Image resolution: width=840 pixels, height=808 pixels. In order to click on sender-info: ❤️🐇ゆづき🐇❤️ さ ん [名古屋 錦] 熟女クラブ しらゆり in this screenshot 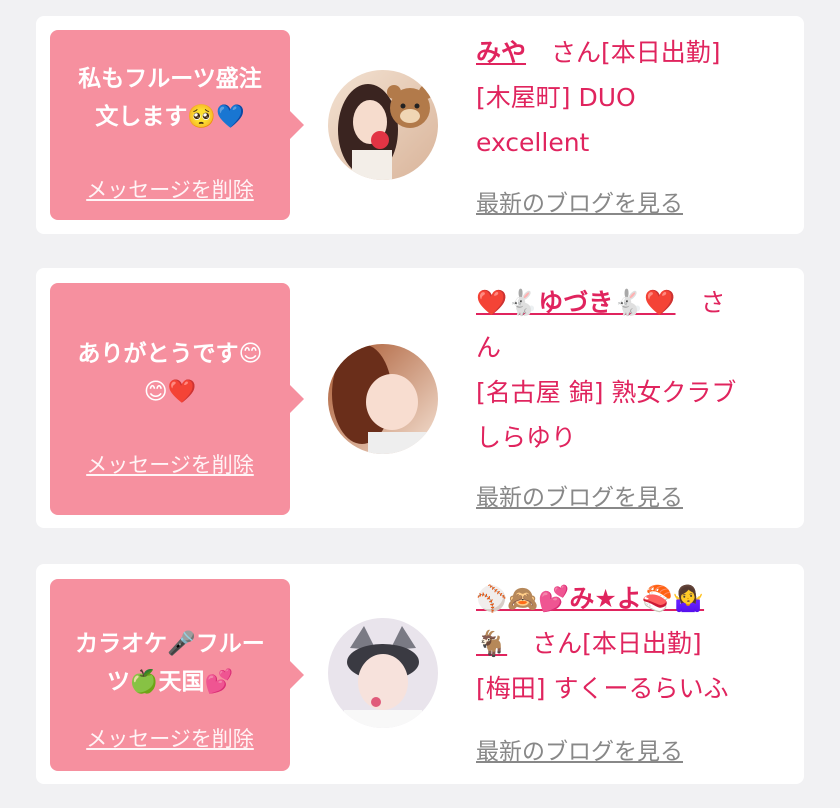, I will do `click(606, 370)`.